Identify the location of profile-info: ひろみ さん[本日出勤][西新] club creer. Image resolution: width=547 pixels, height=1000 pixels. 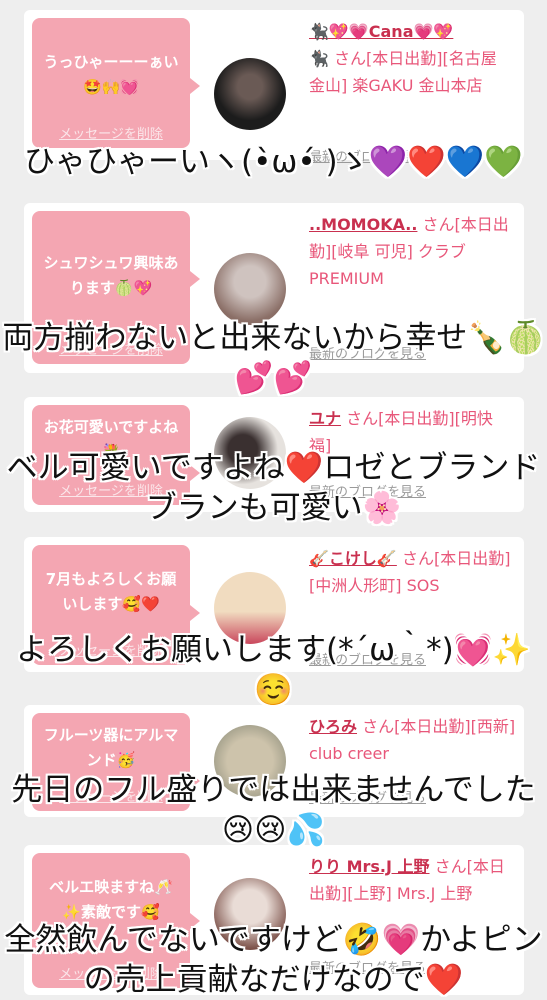
(412, 740).